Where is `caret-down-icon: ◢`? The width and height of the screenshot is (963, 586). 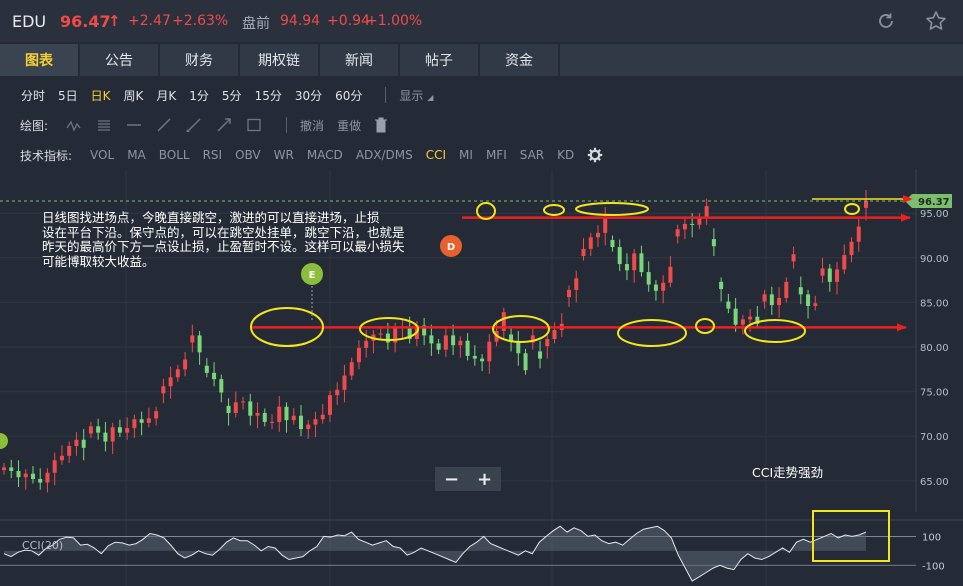
caret-down-icon: ◢ is located at coordinates (430, 97).